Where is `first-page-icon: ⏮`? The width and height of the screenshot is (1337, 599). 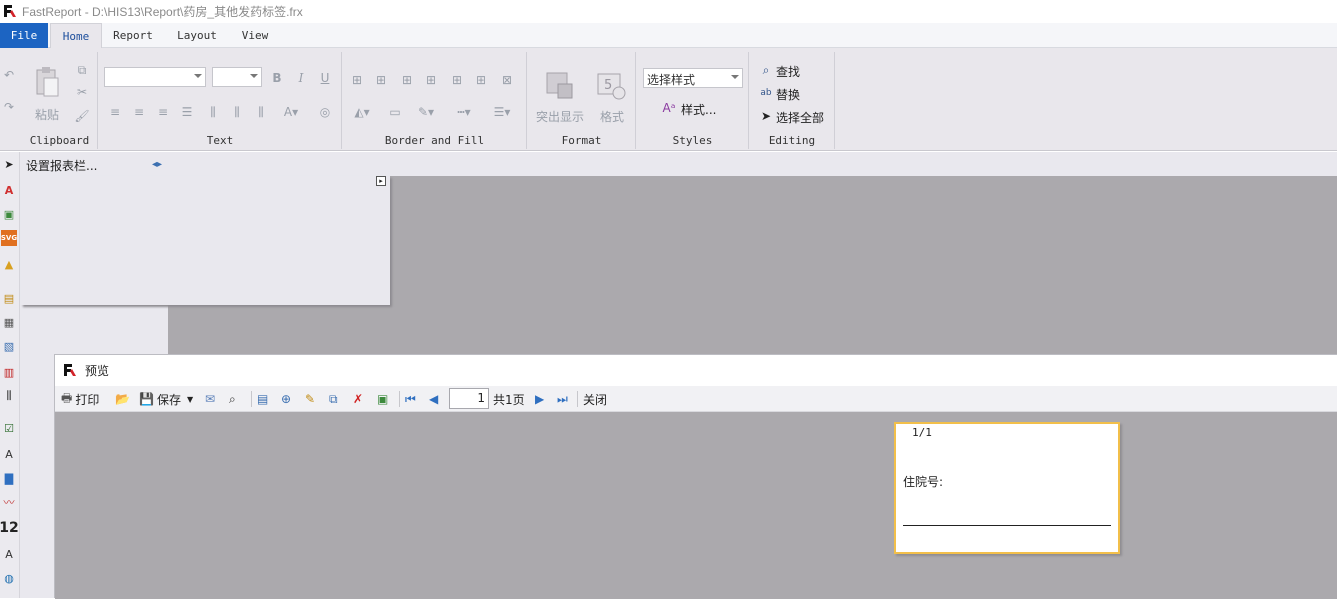
first-page-icon: ⏮ is located at coordinates (410, 399).